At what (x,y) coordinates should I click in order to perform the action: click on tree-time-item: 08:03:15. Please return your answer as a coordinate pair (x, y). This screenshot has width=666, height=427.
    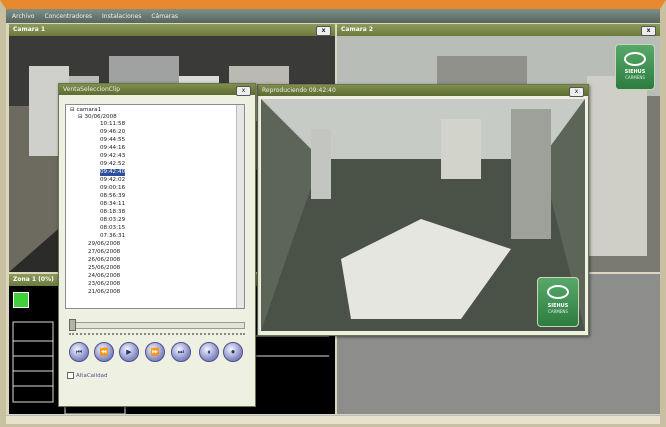
    Looking at the image, I should click on (112, 228).